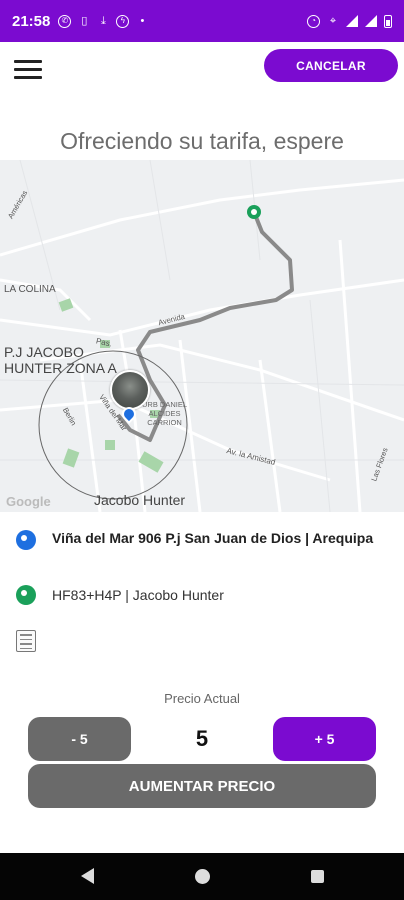 The width and height of the screenshot is (404, 900). Describe the element at coordinates (202, 876) in the screenshot. I see `home-icon` at that location.